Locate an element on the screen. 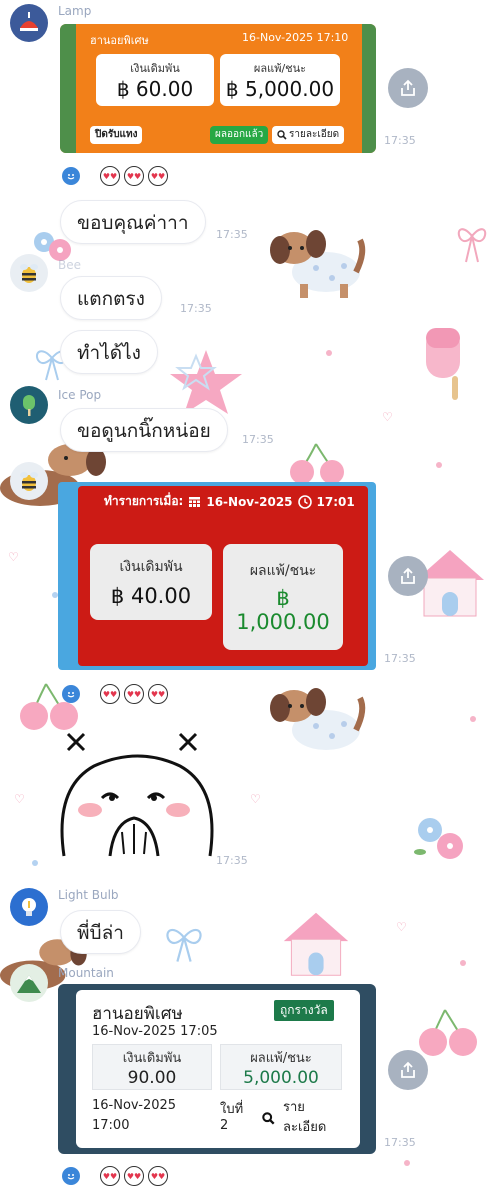 The height and width of the screenshot is (1200, 488). calendar-icon is located at coordinates (195, 502).